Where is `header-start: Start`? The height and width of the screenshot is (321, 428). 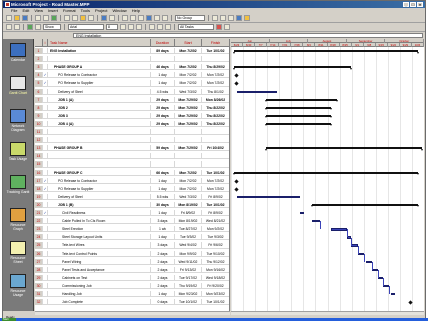 header-start: Start is located at coordinates (188, 43).